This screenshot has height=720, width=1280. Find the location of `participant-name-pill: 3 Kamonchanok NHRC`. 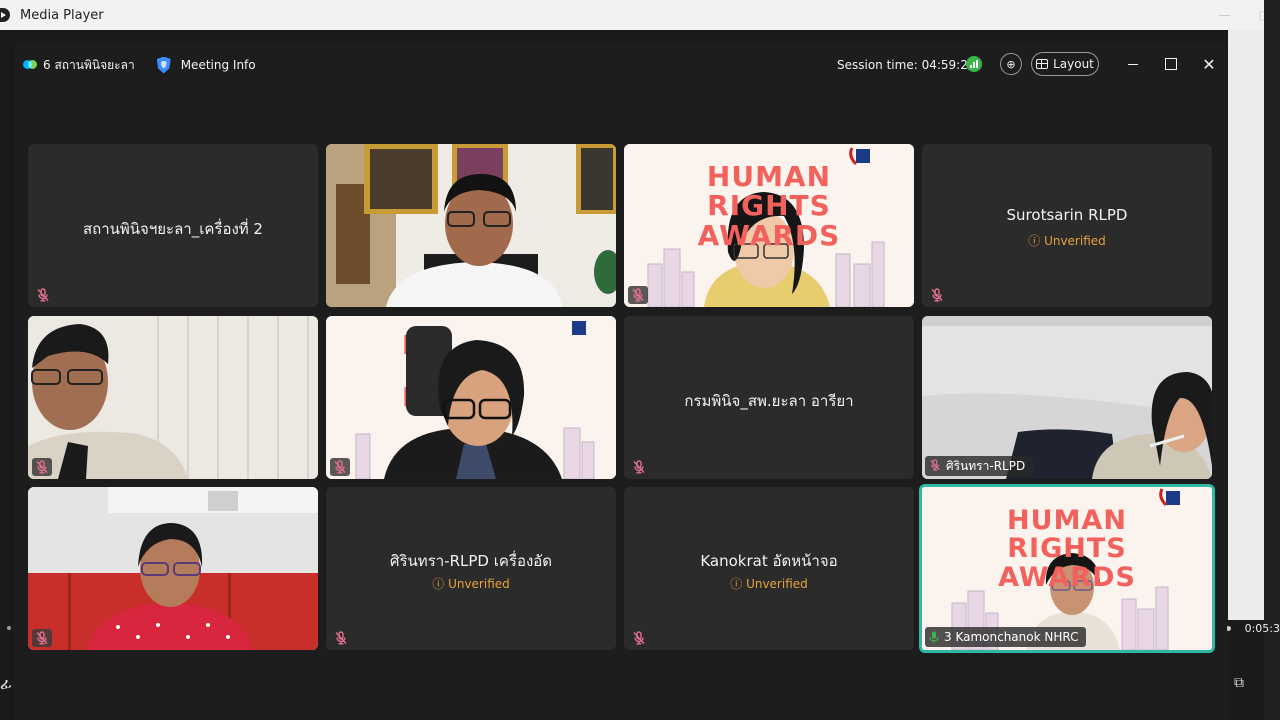

participant-name-pill: 3 Kamonchanok NHRC is located at coordinates (1006, 637).